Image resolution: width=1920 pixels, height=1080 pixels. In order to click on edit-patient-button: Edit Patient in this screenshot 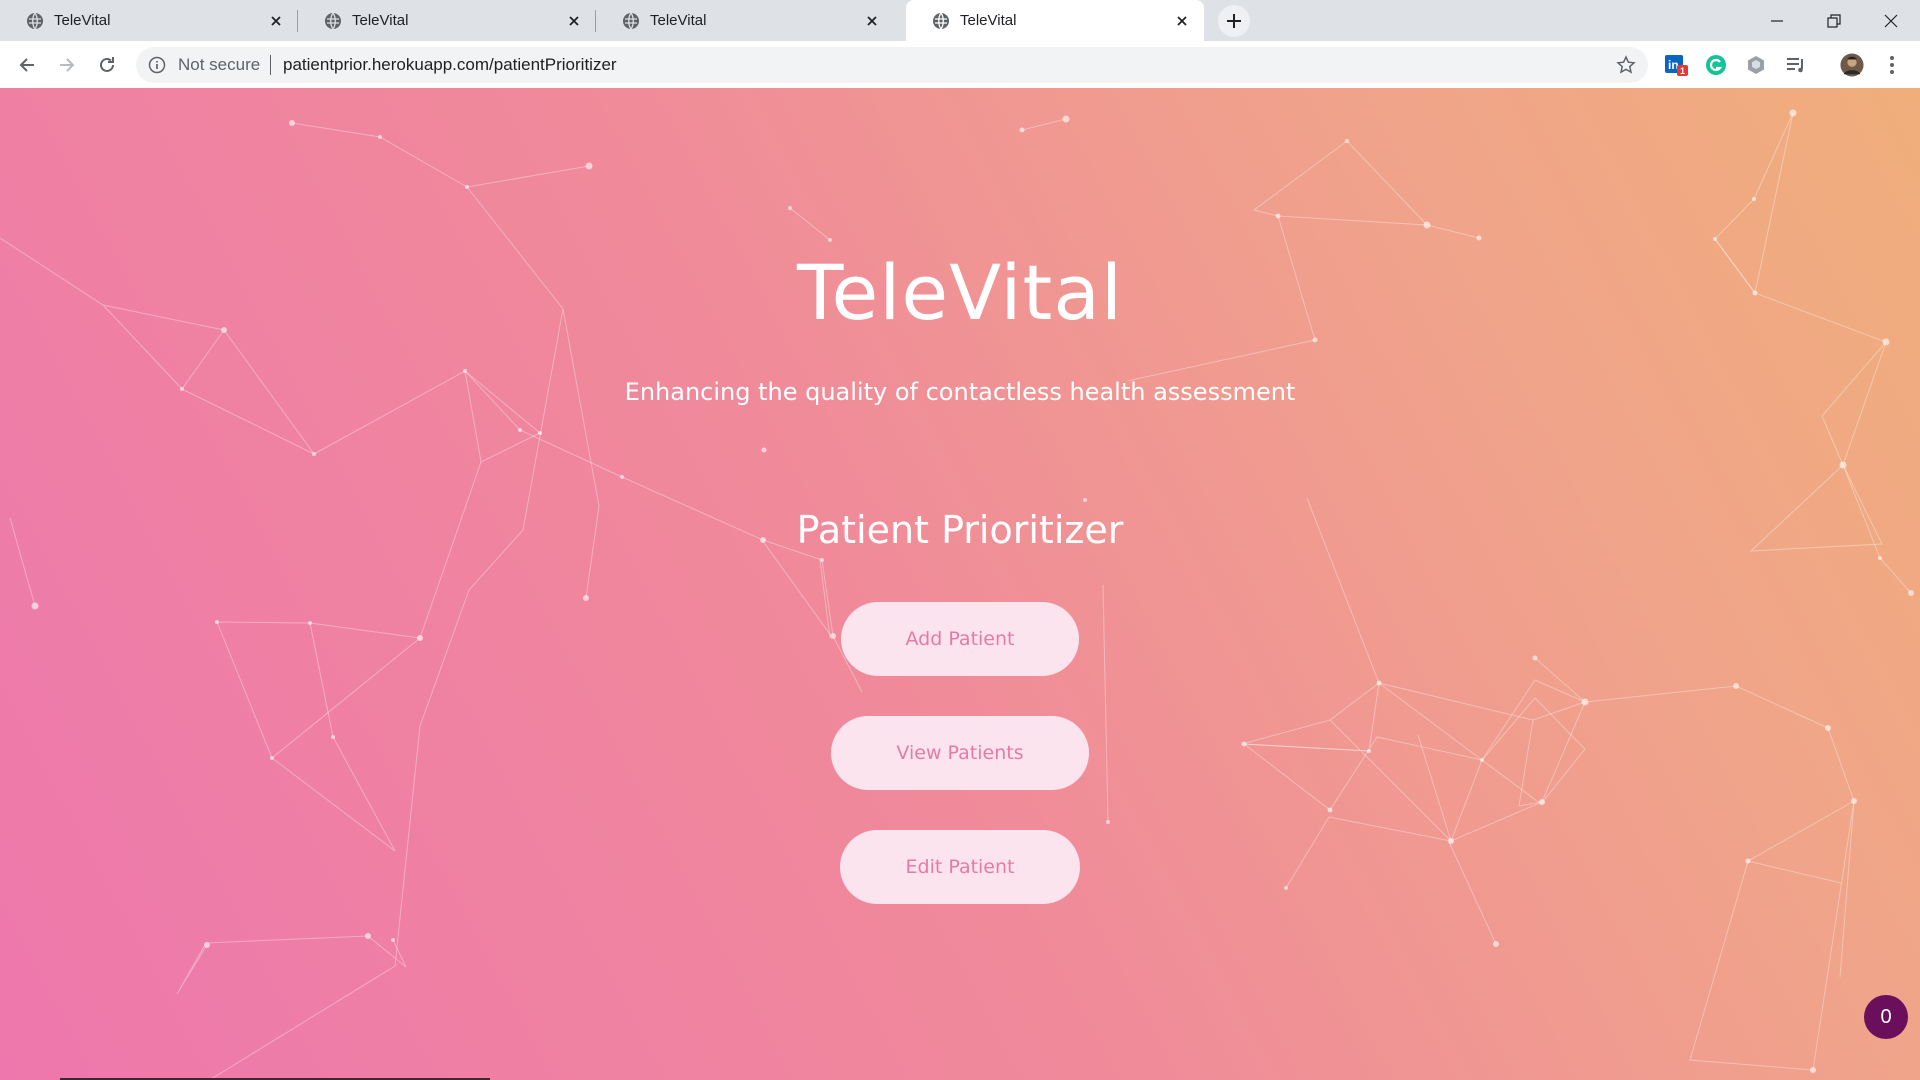, I will do `click(960, 867)`.